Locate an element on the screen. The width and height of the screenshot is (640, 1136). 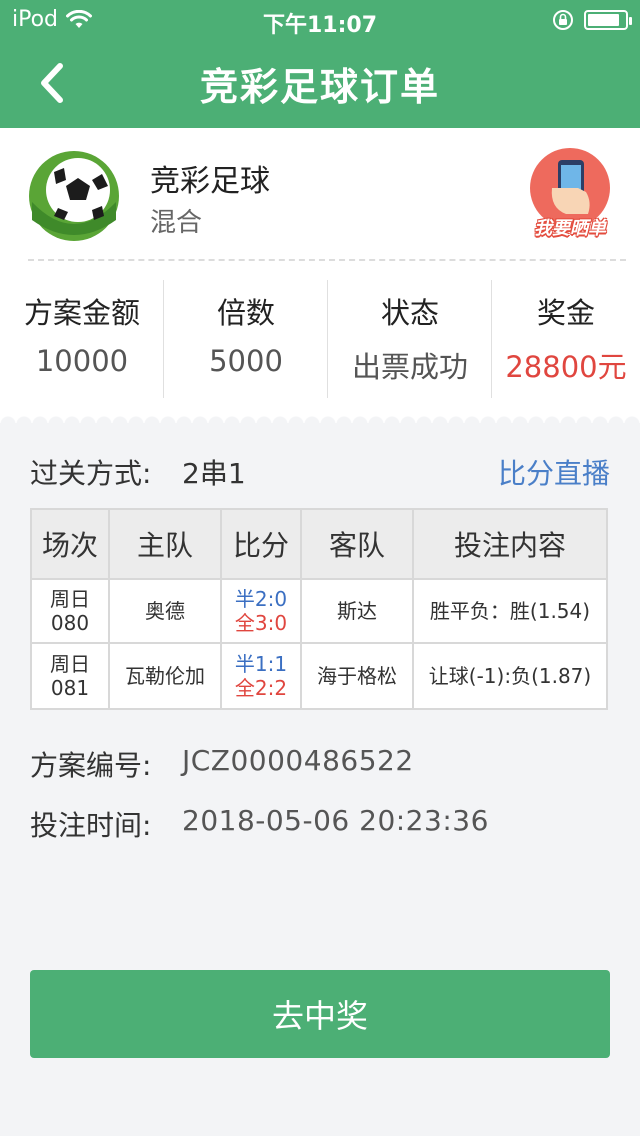
header-cell: 主队 is located at coordinates (166, 544).